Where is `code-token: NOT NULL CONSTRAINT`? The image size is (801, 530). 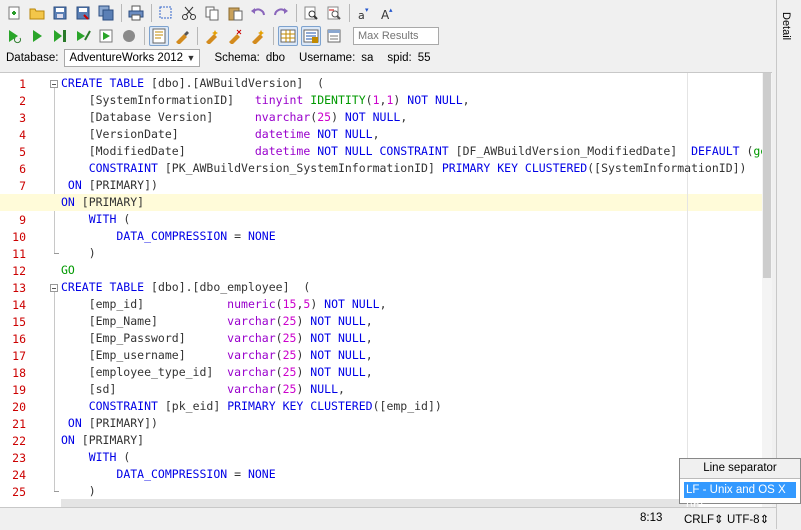
code-token: NOT NULL CONSTRAINT is located at coordinates (386, 151).